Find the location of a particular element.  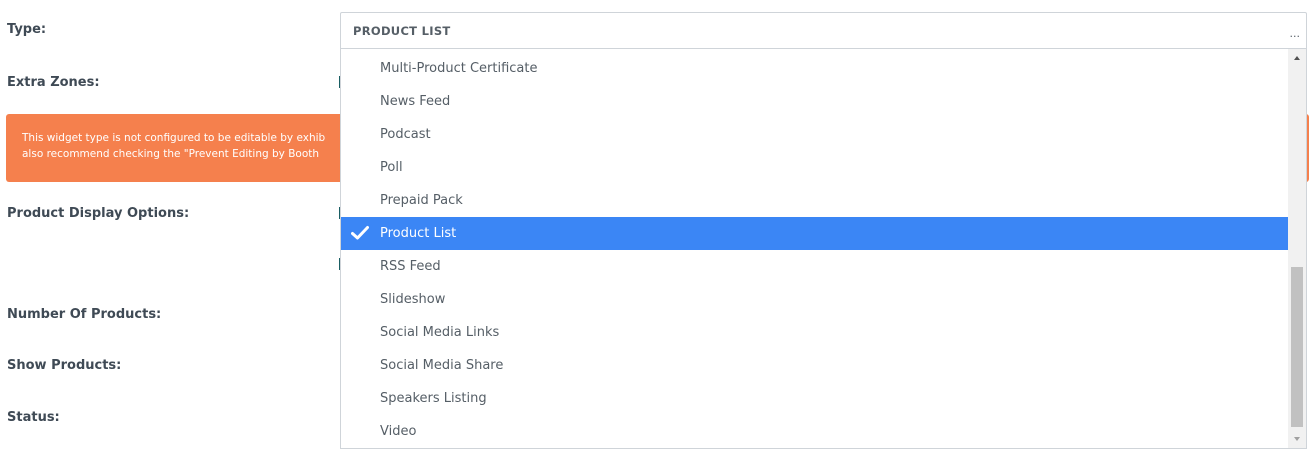

option-product-list-label: Product List is located at coordinates (418, 233).